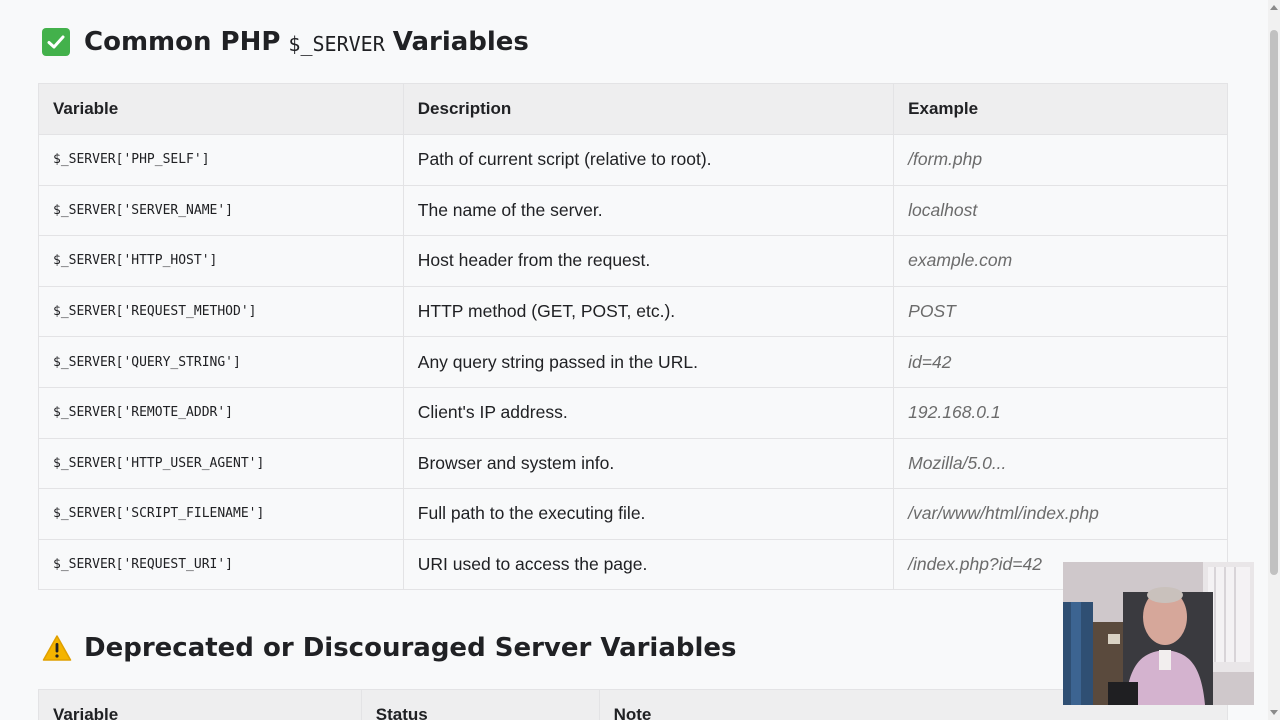  What do you see at coordinates (221, 261) in the screenshot?
I see `variable-cell: $_SERVER['HTTP_HOST']` at bounding box center [221, 261].